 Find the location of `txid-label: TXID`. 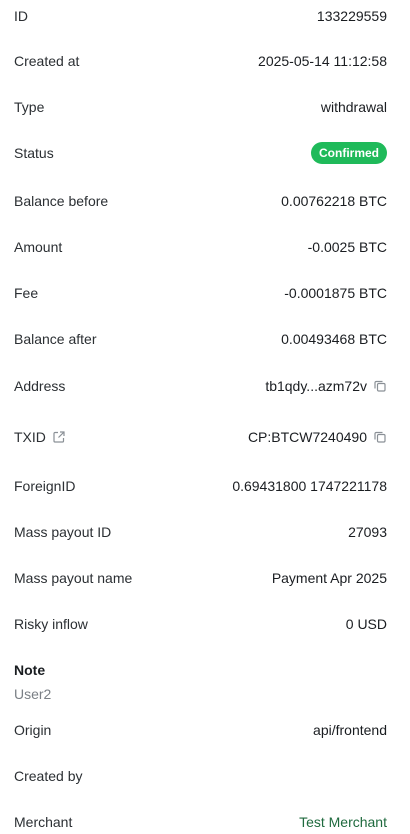

txid-label: TXID is located at coordinates (30, 437).